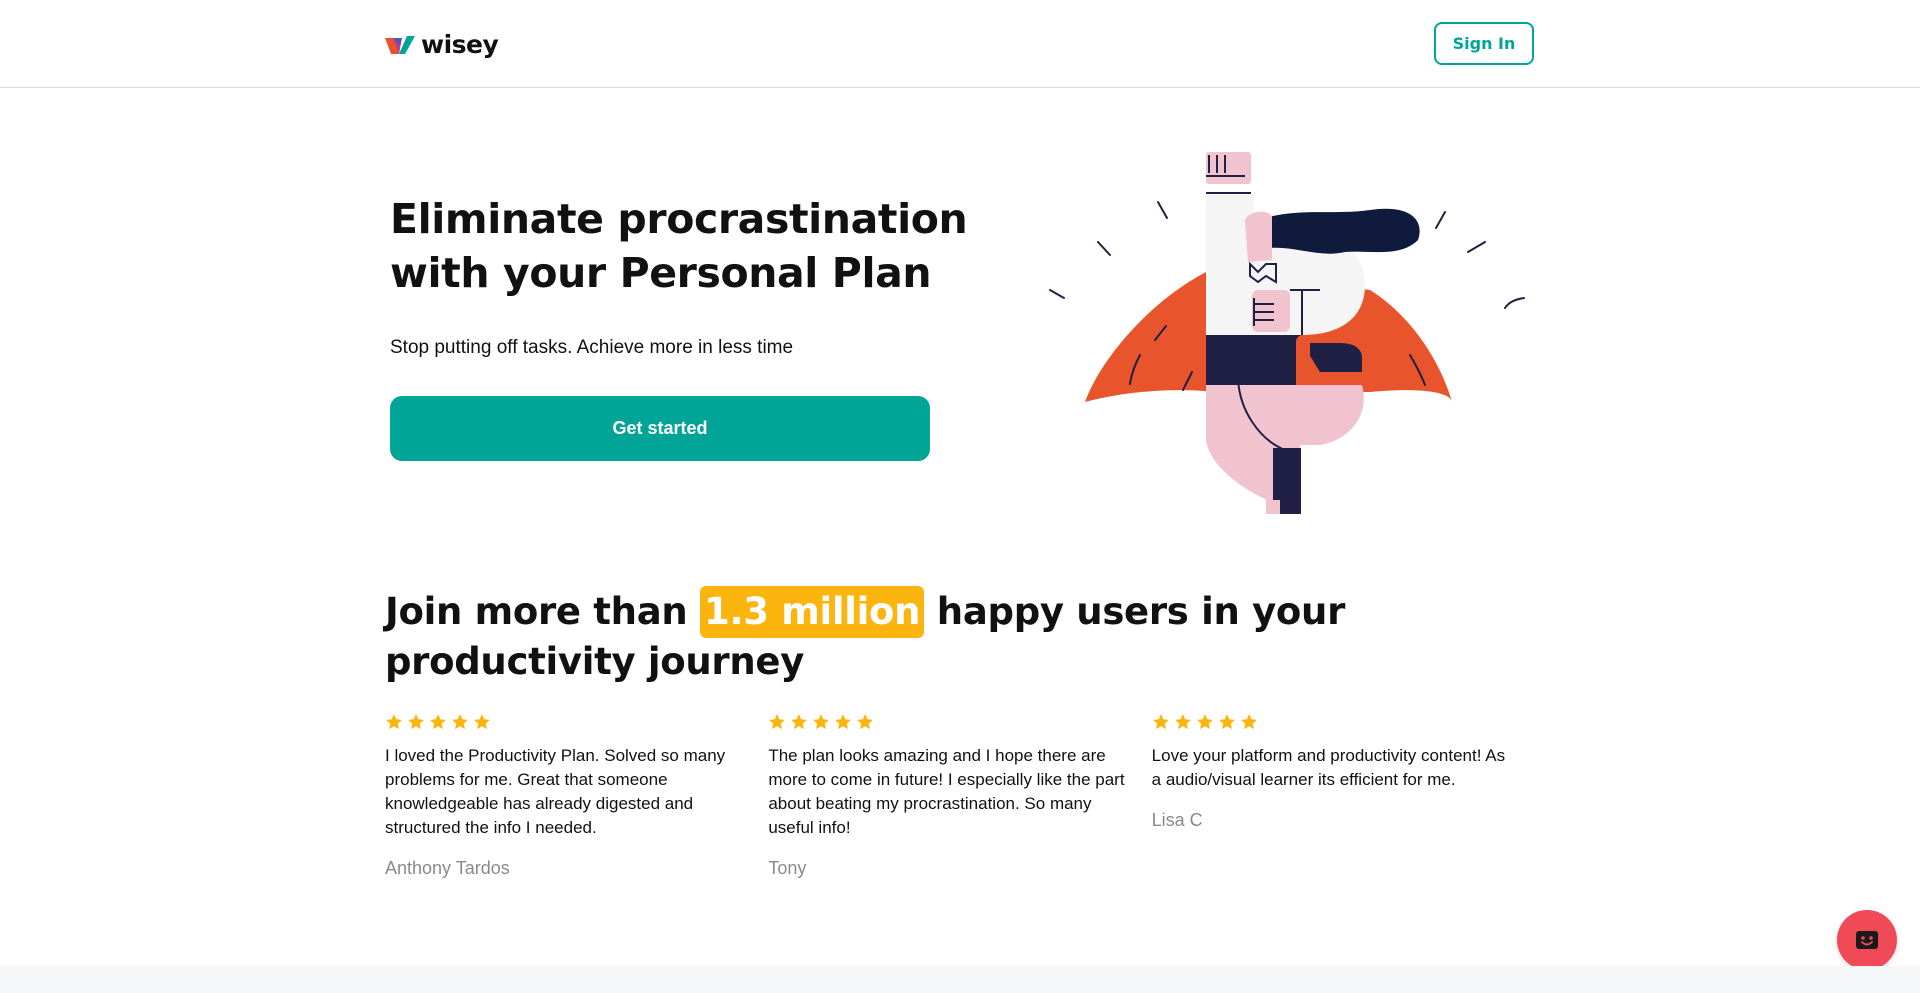  What do you see at coordinates (679, 219) in the screenshot?
I see `hero-title-line1: Eliminate procrastination` at bounding box center [679, 219].